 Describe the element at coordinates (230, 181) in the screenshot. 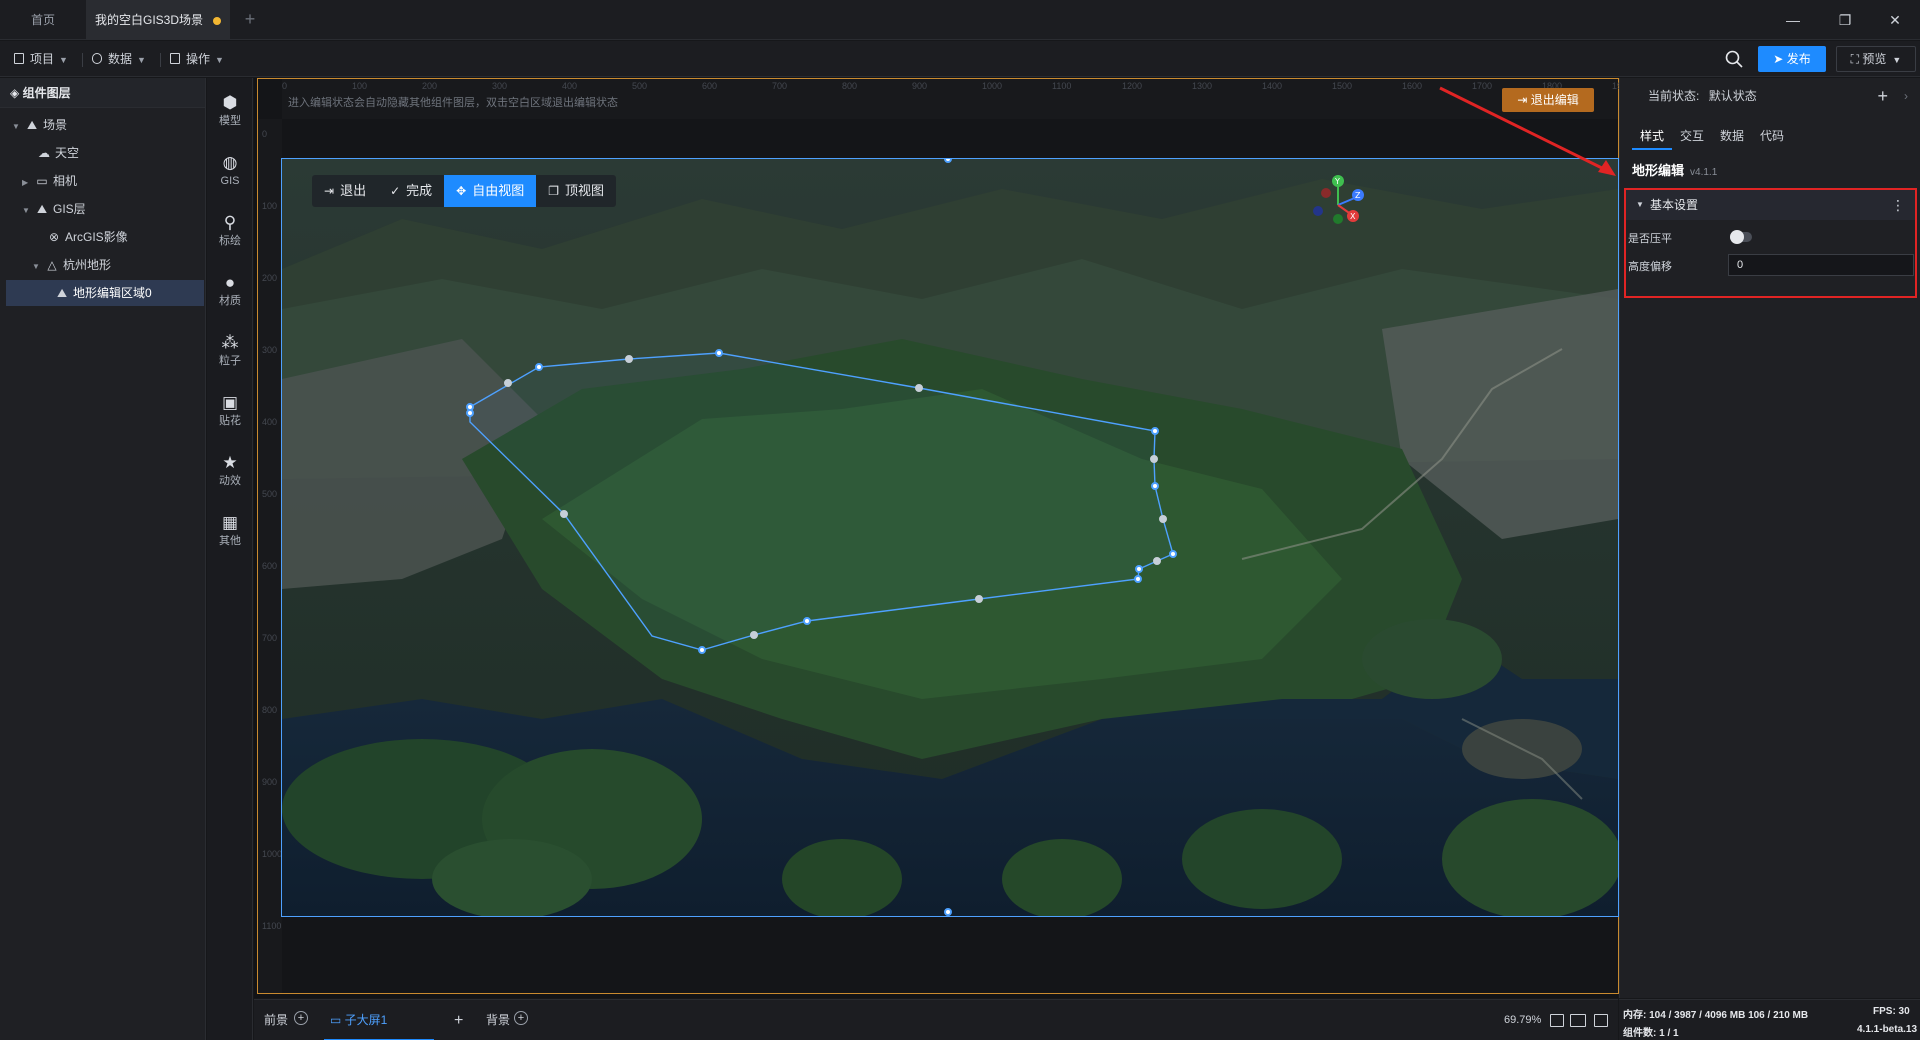

I see `iconbar-label: GIS` at that location.